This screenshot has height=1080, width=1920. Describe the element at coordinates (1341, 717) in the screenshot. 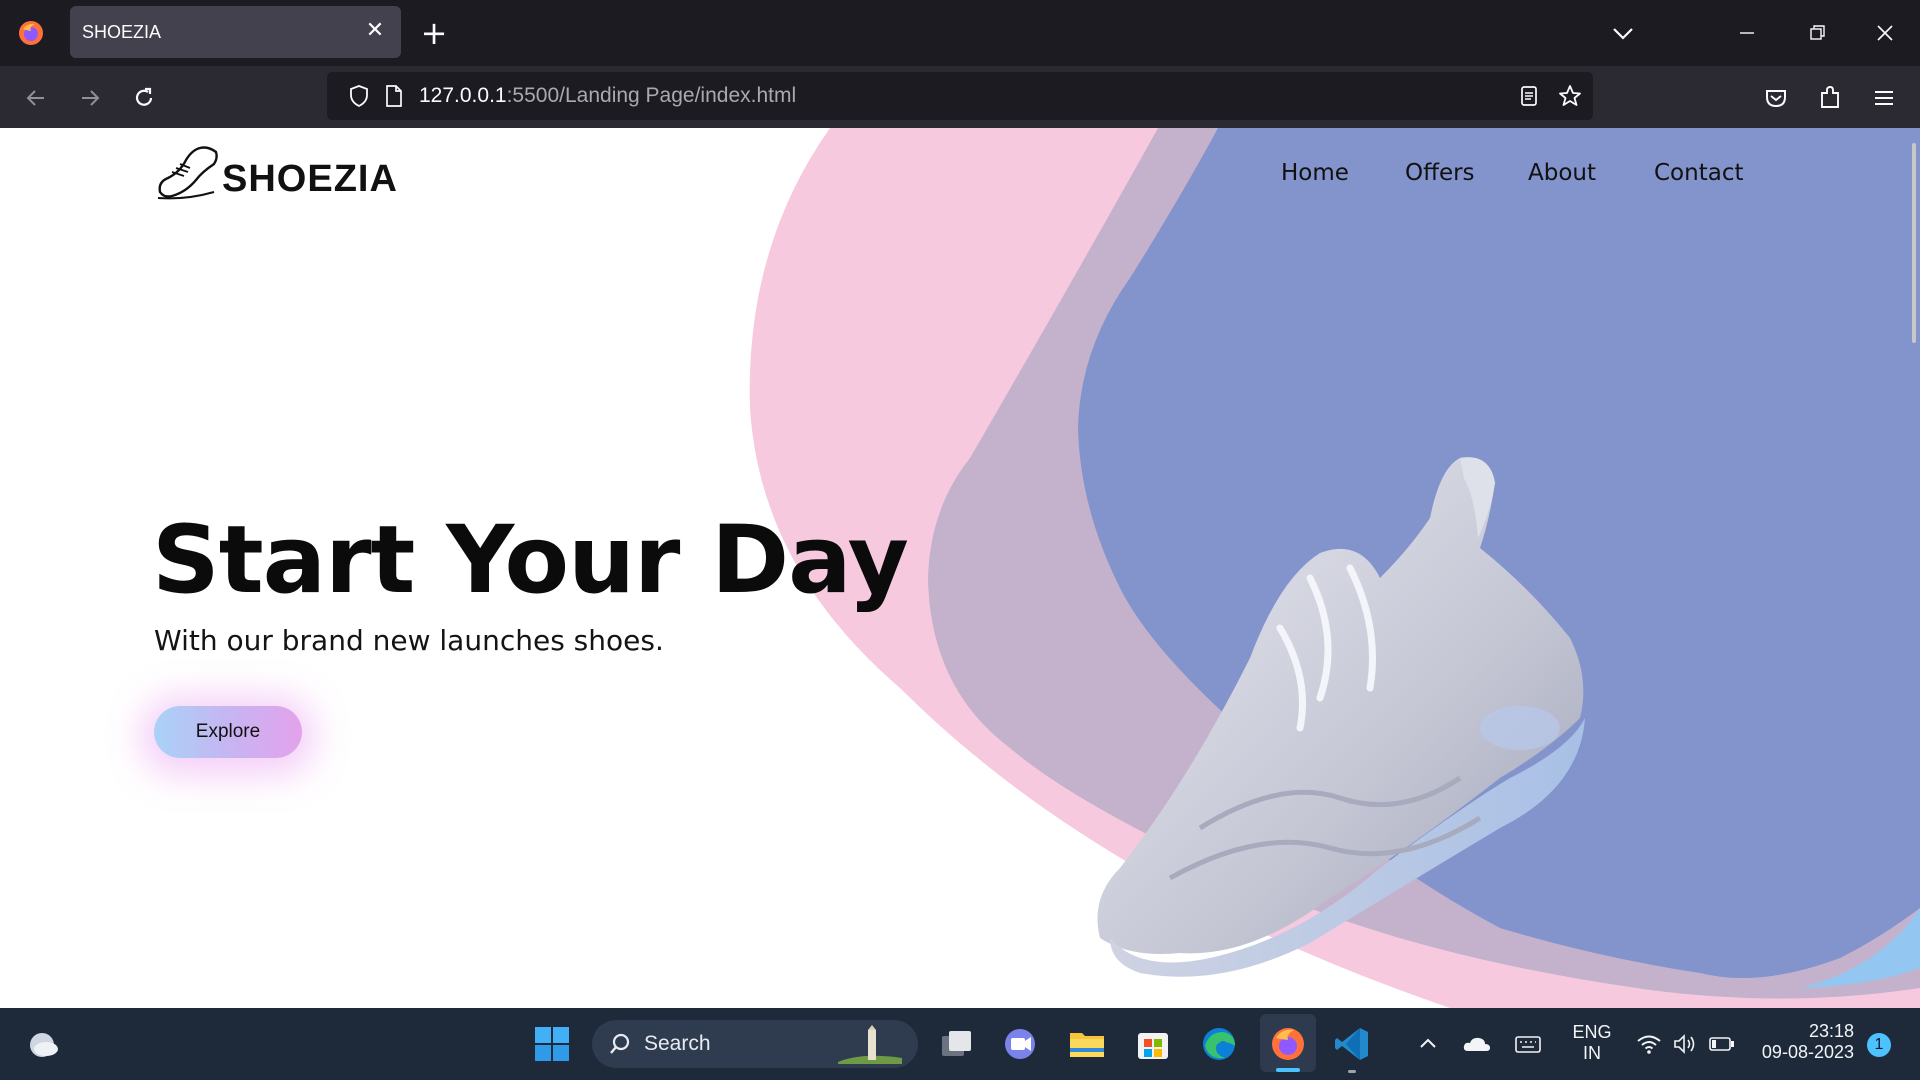

I see `sneaker-image` at that location.